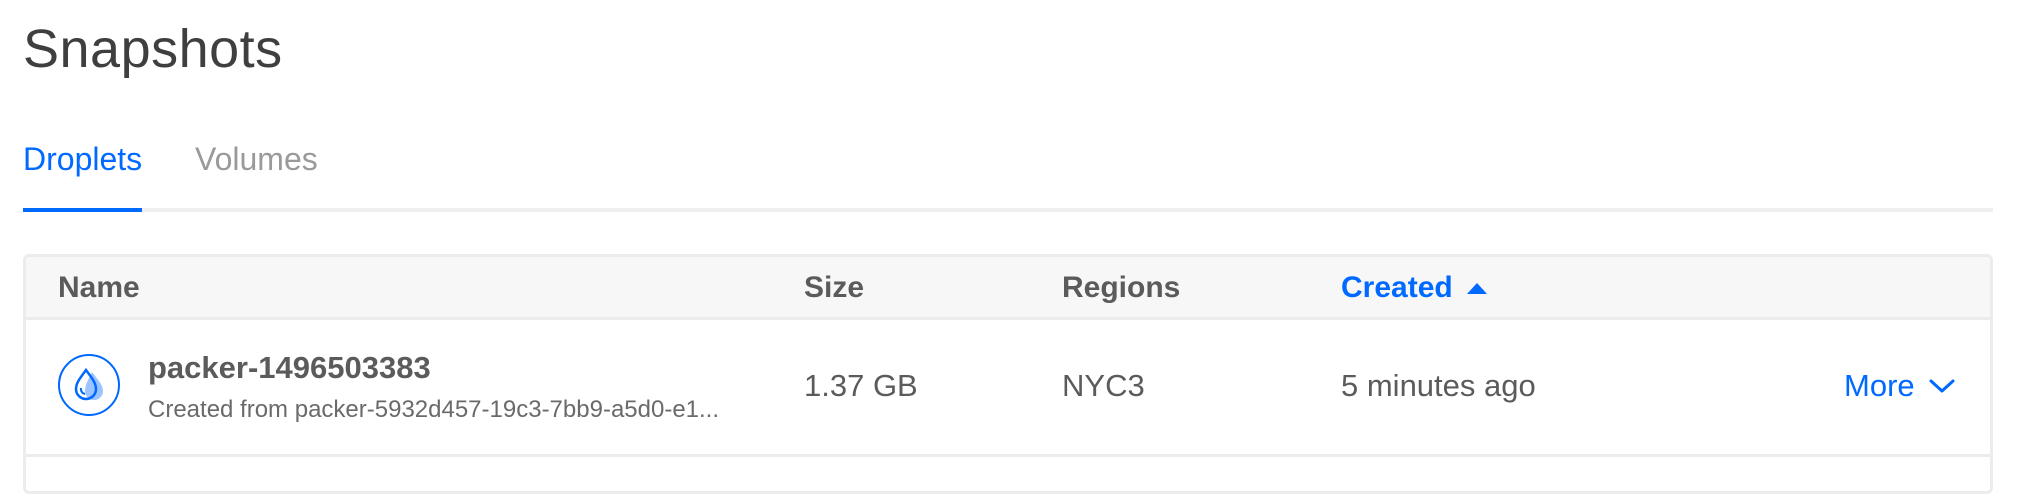 The width and height of the screenshot is (2020, 494). I want to click on more-button: More, so click(1899, 386).